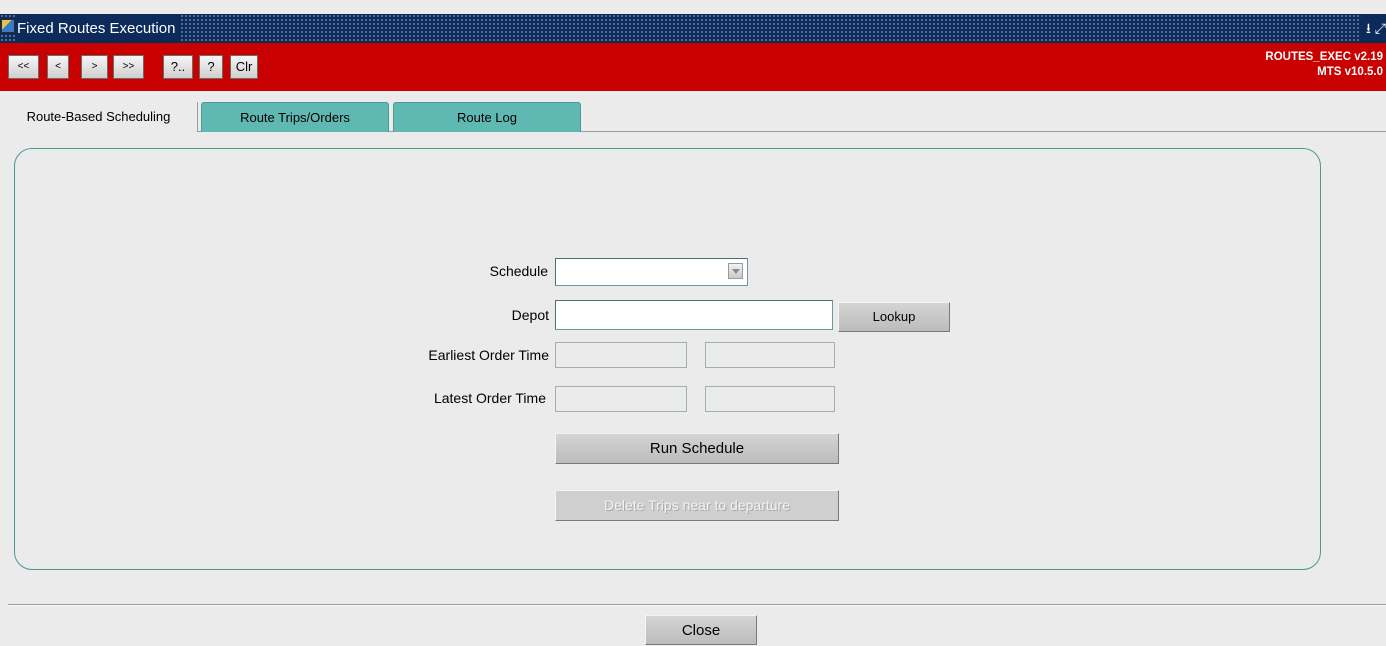 Image resolution: width=1386 pixels, height=646 pixels. I want to click on earliest-order-time-label: Earliest Order Time, so click(488, 355).